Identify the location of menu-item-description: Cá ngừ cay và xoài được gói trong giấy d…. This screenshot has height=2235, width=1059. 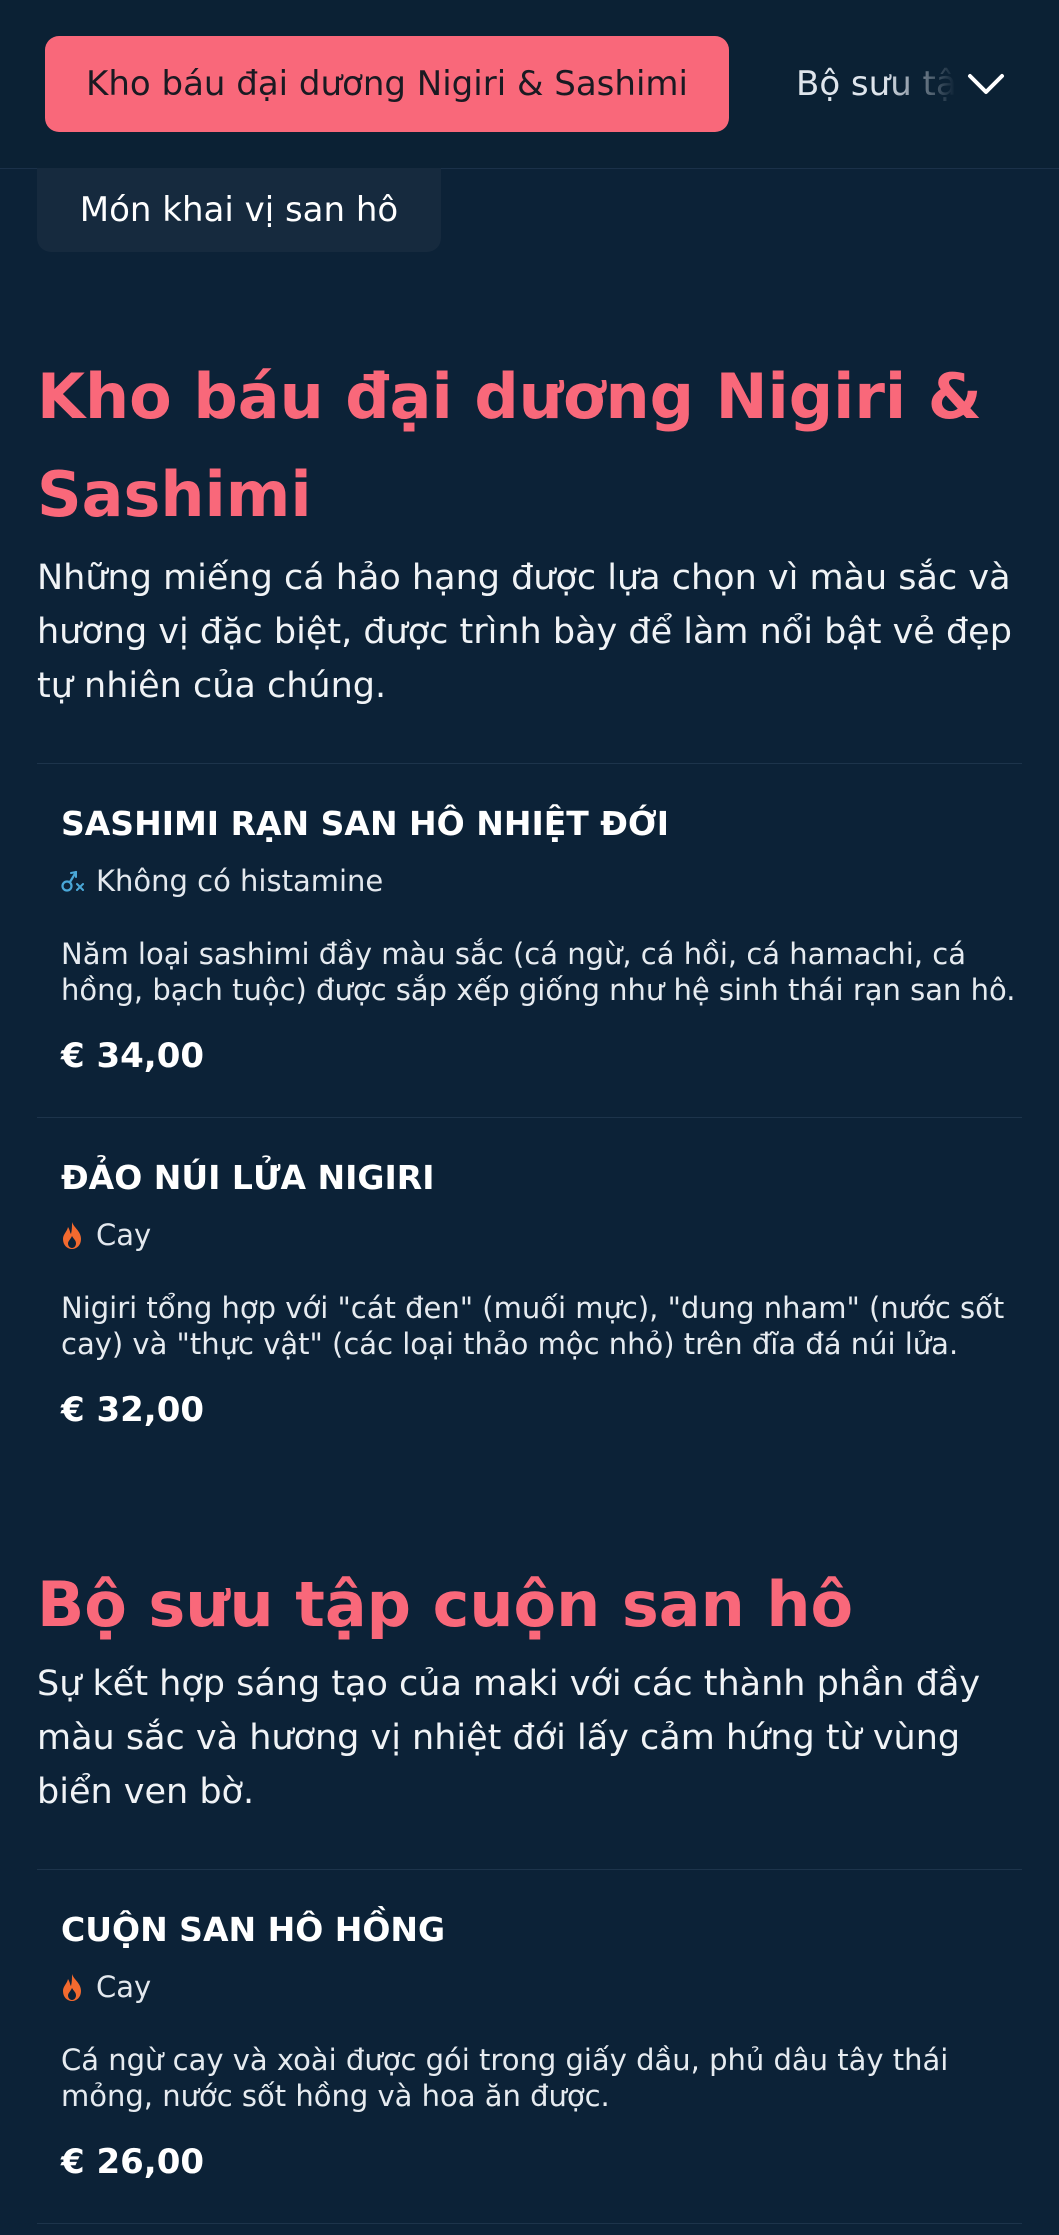
(505, 2078).